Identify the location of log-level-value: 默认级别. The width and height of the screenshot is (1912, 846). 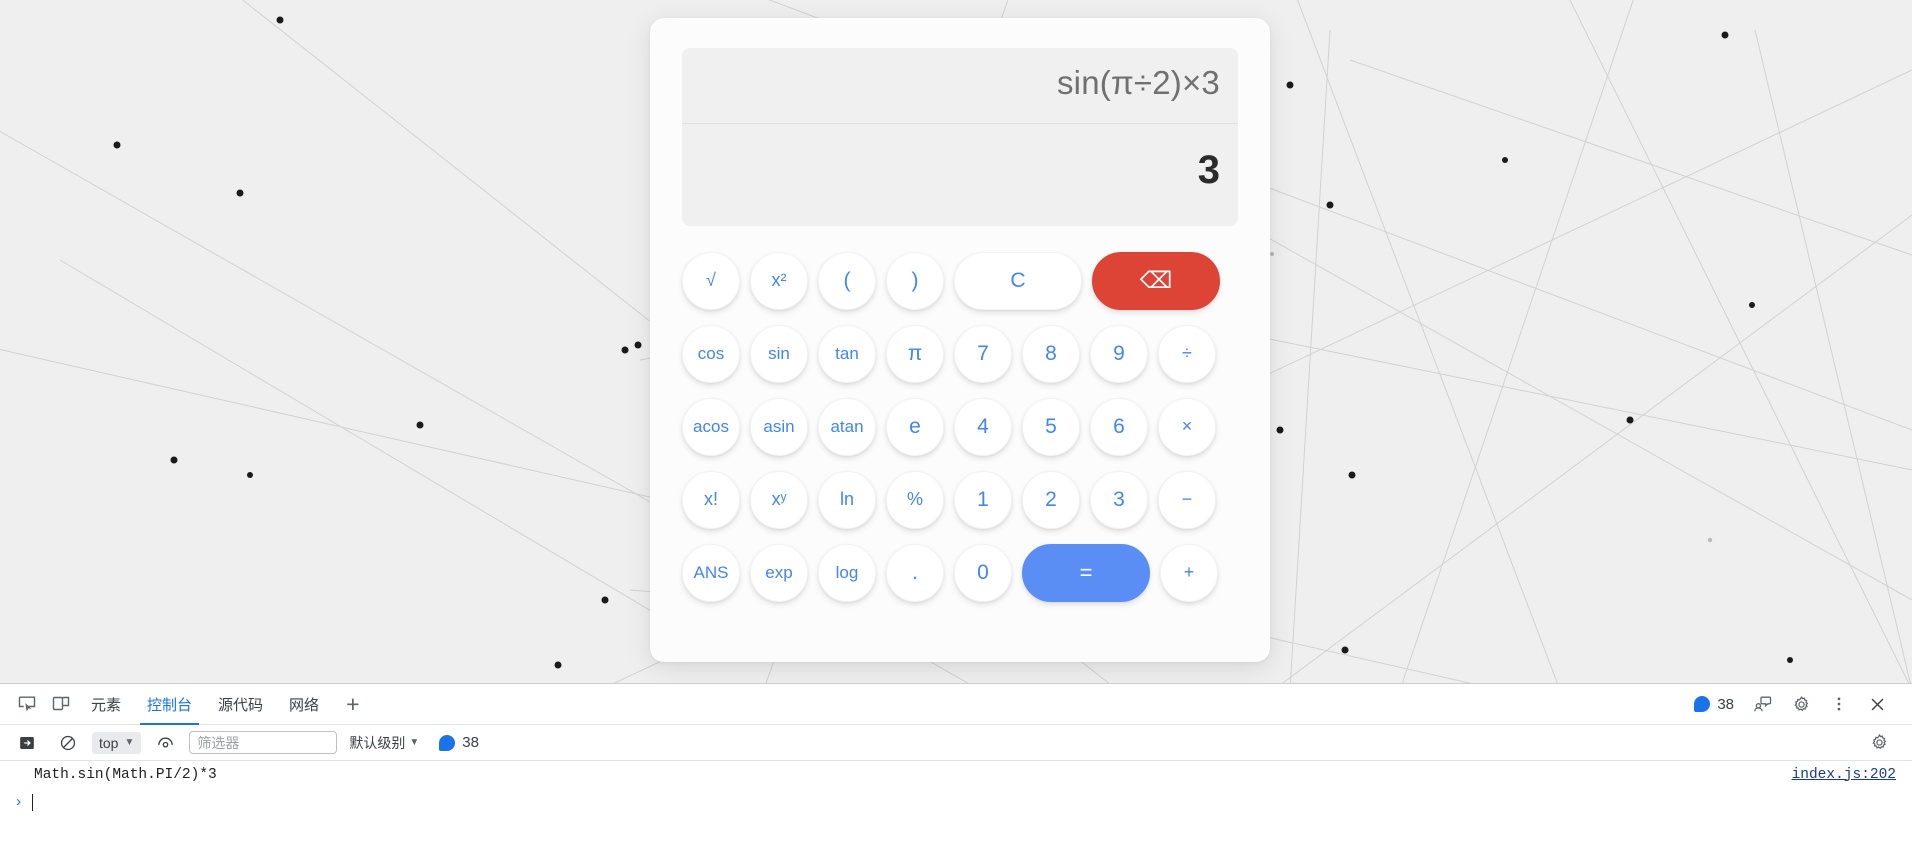
(377, 742).